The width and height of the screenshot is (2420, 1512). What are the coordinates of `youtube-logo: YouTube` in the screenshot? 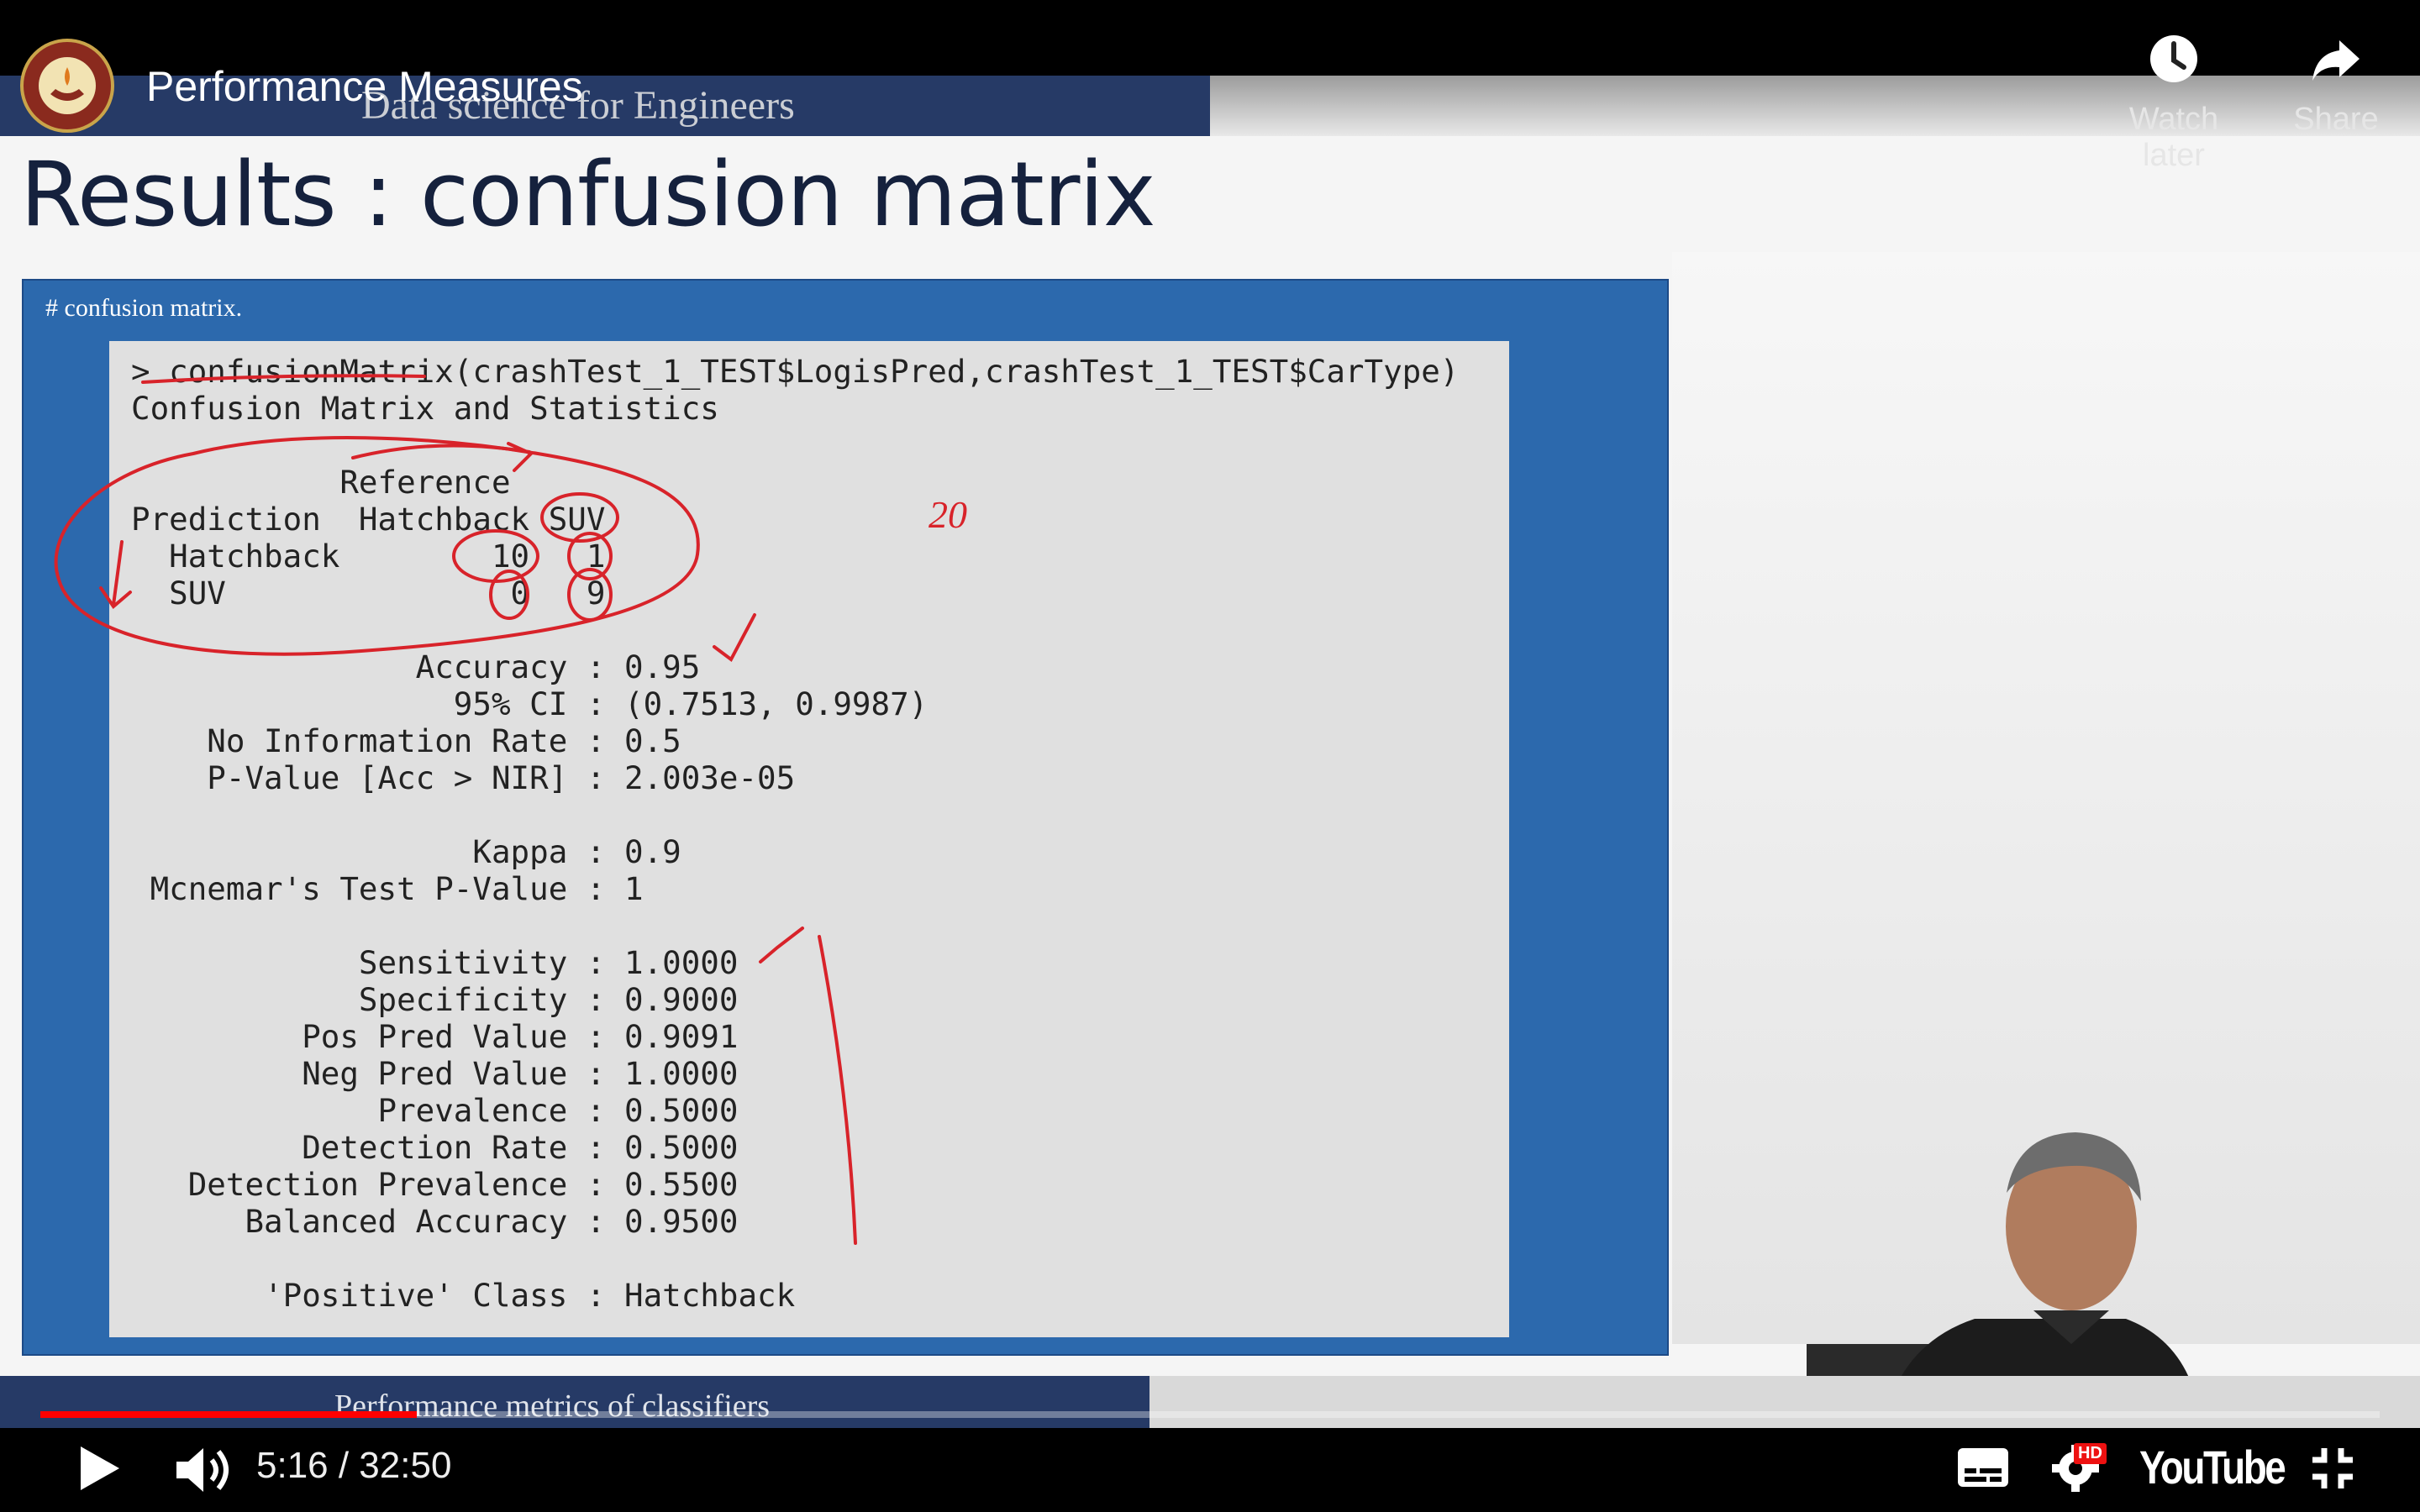 It's located at (2212, 1467).